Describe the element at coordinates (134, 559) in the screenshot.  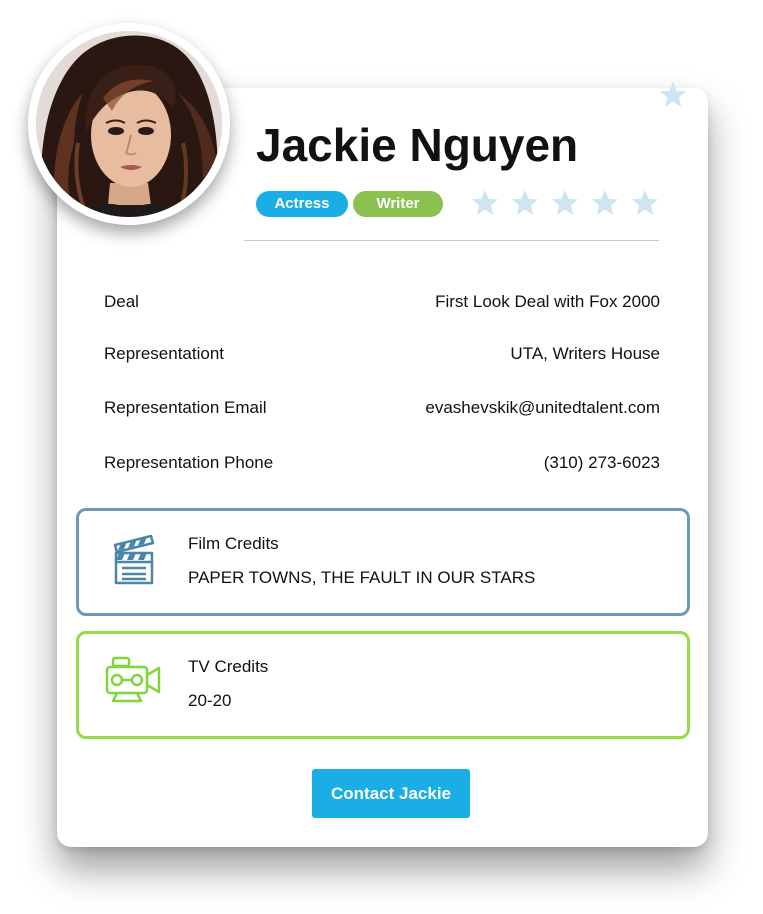
I see `clapperboard-icon` at that location.